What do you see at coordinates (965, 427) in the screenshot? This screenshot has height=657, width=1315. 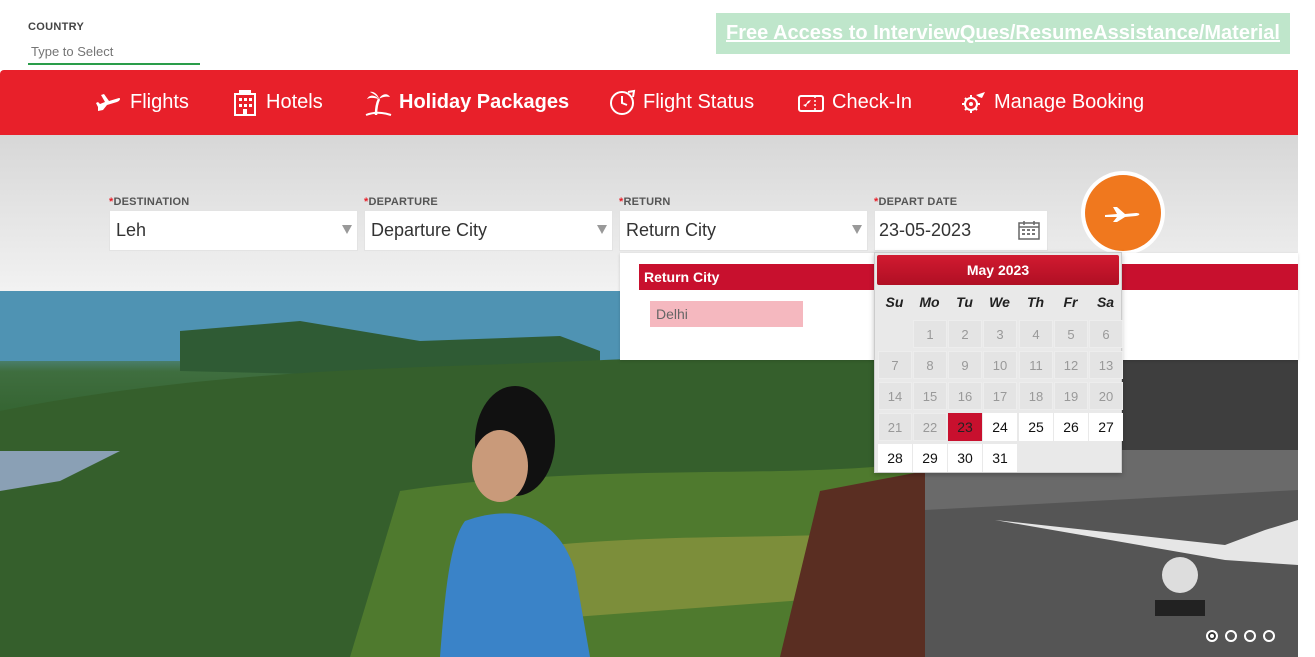 I see `calendar-day: 23` at bounding box center [965, 427].